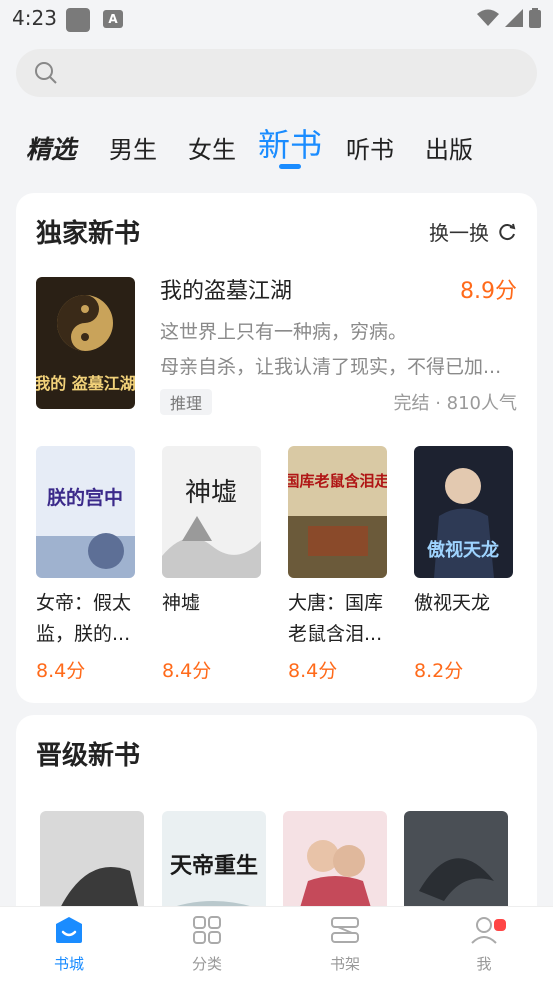 The width and height of the screenshot is (553, 985). Describe the element at coordinates (133, 147) in the screenshot. I see `tab-male: 男生` at that location.